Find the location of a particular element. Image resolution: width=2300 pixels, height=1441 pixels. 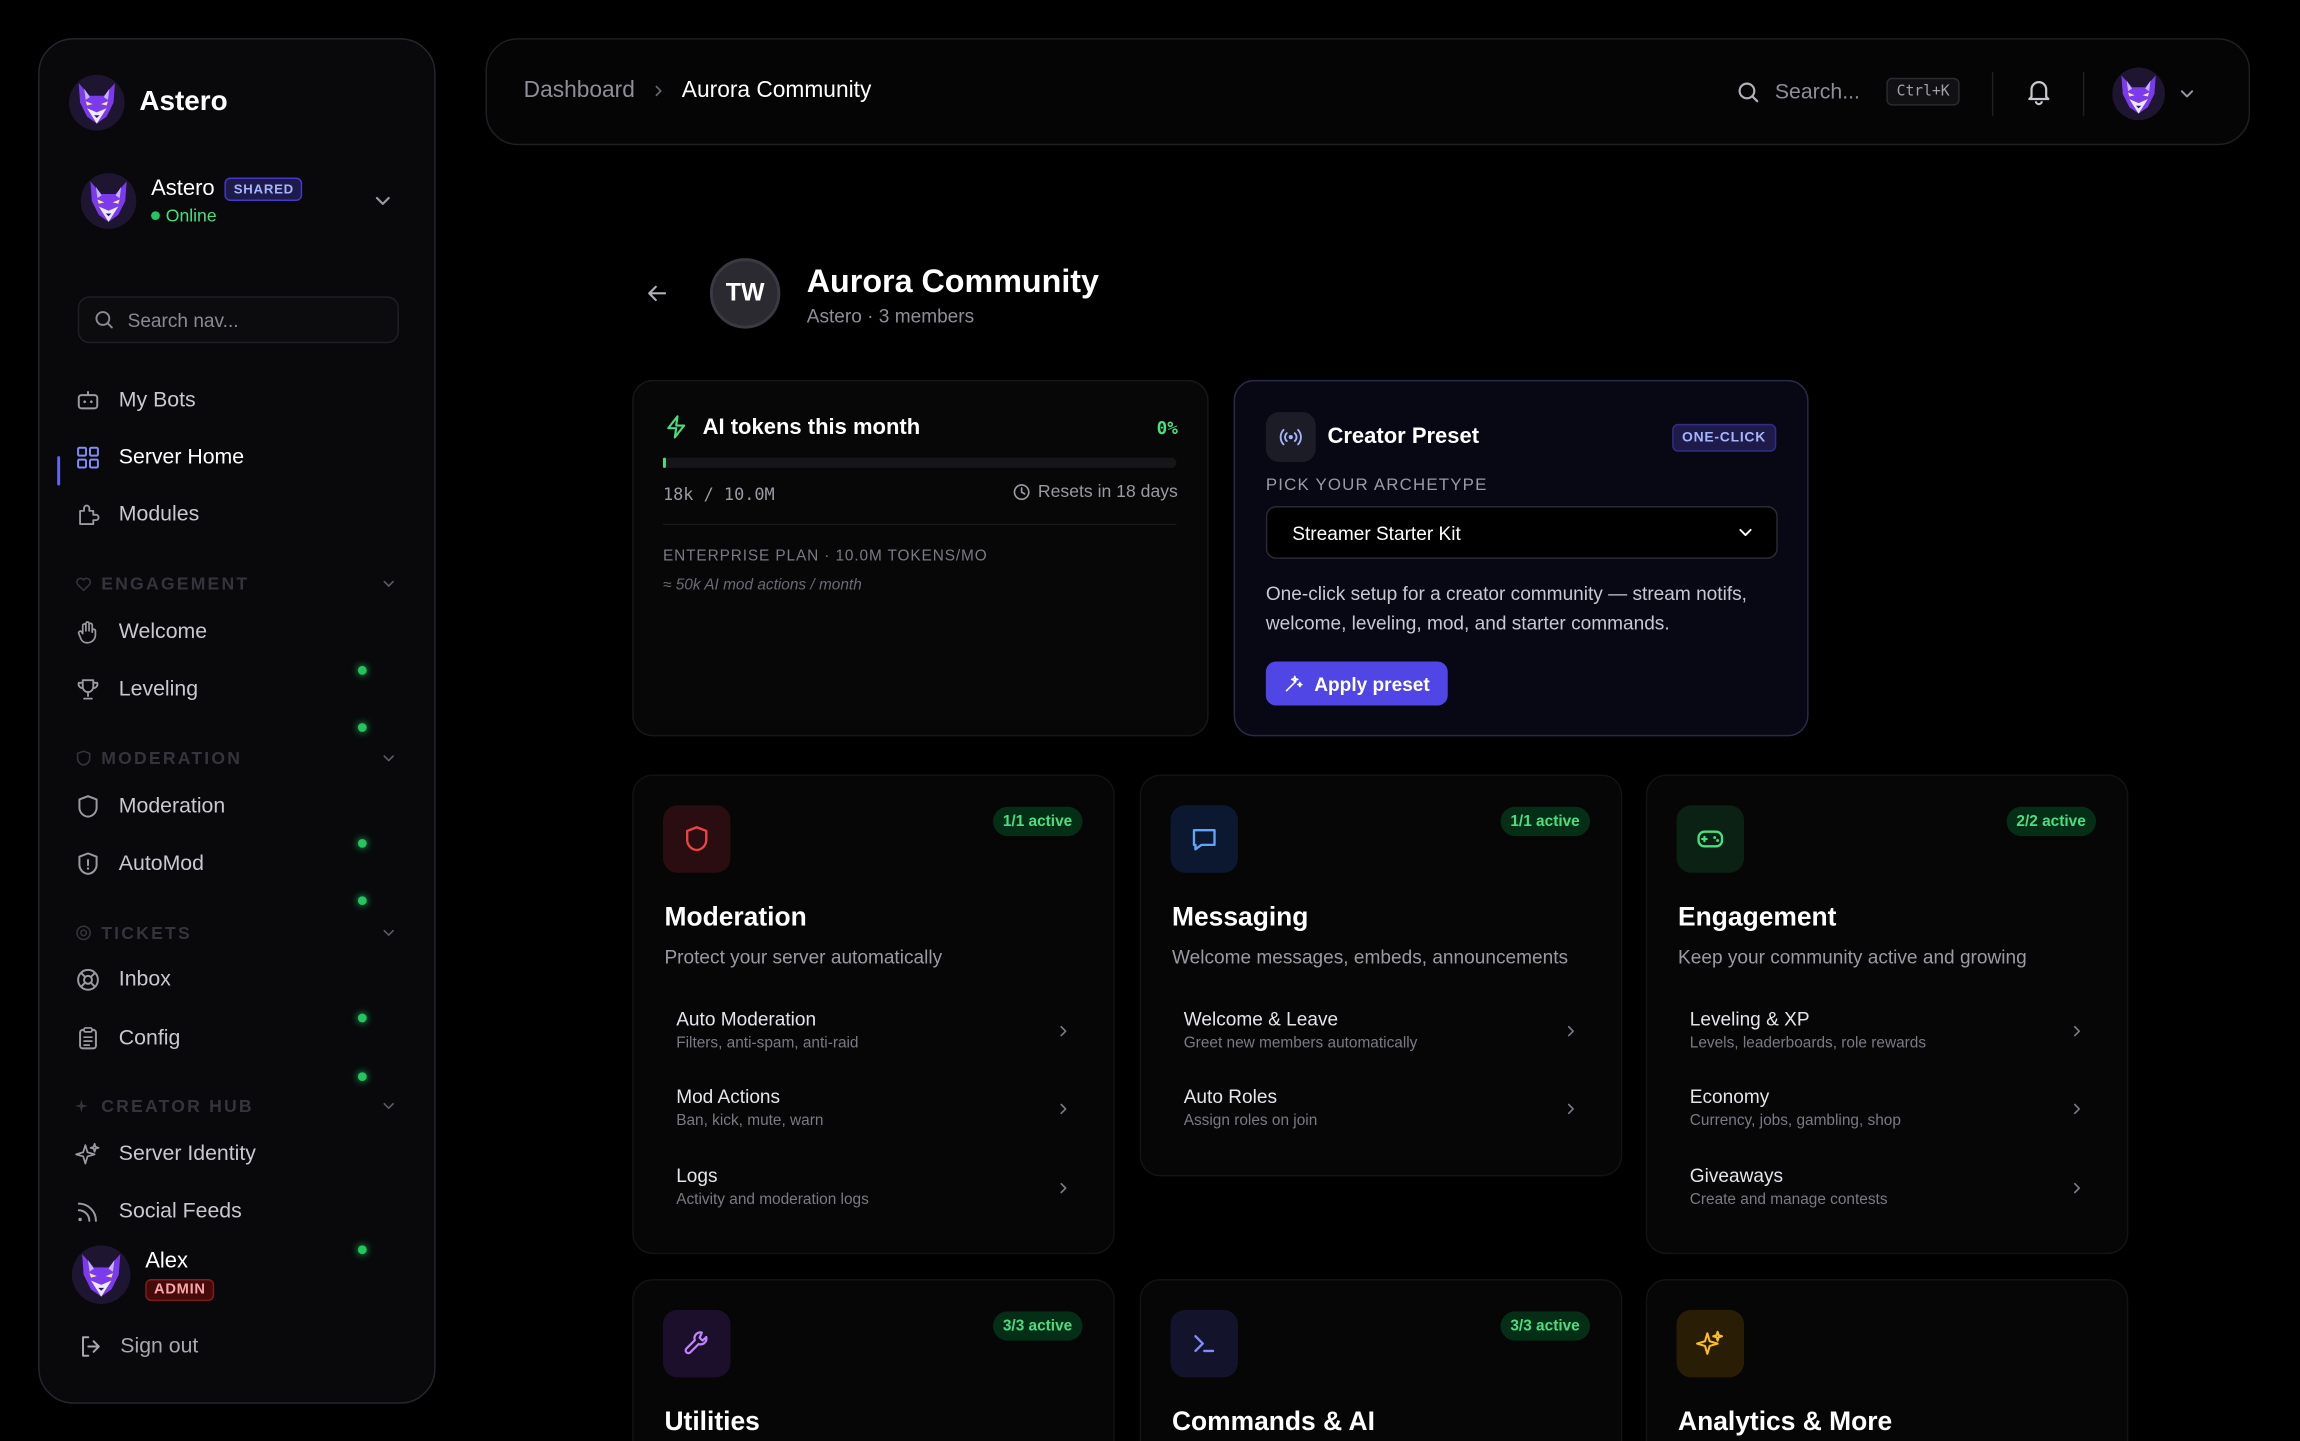

bell-icon is located at coordinates (2038, 91).